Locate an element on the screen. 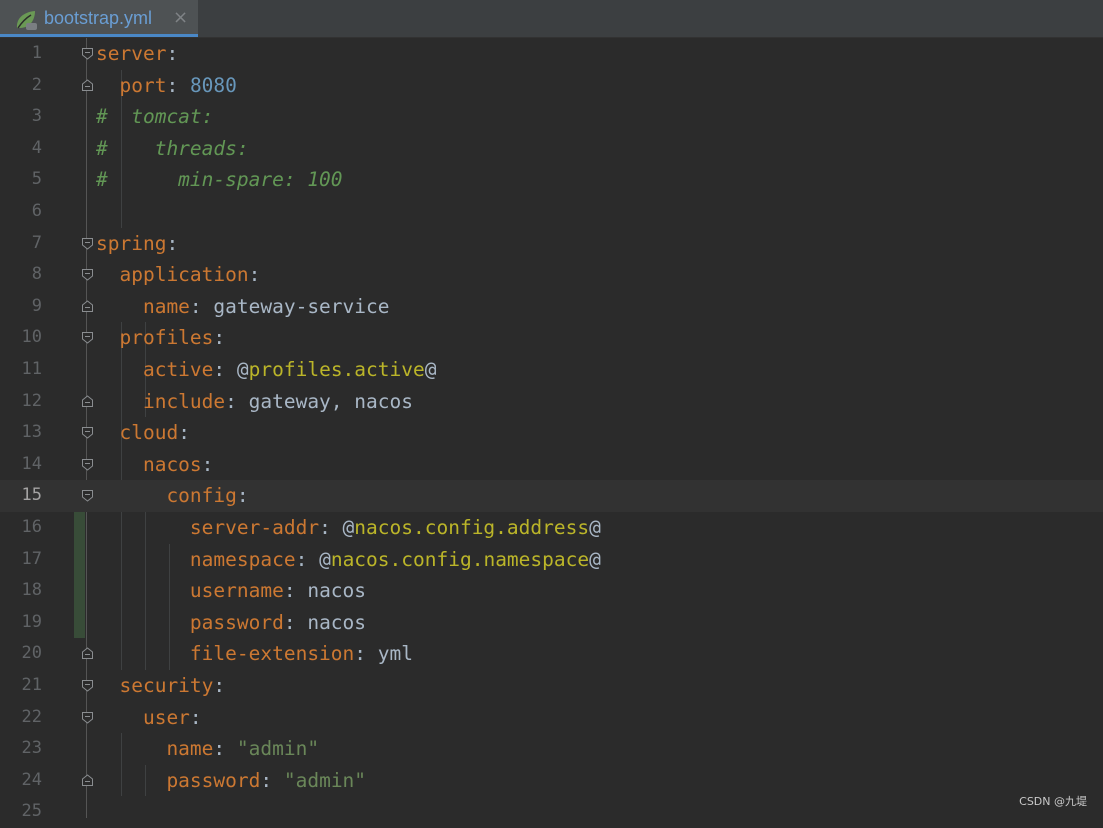 The image size is (1103, 828). code-line: 20 file-extension: yml is located at coordinates (551, 654).